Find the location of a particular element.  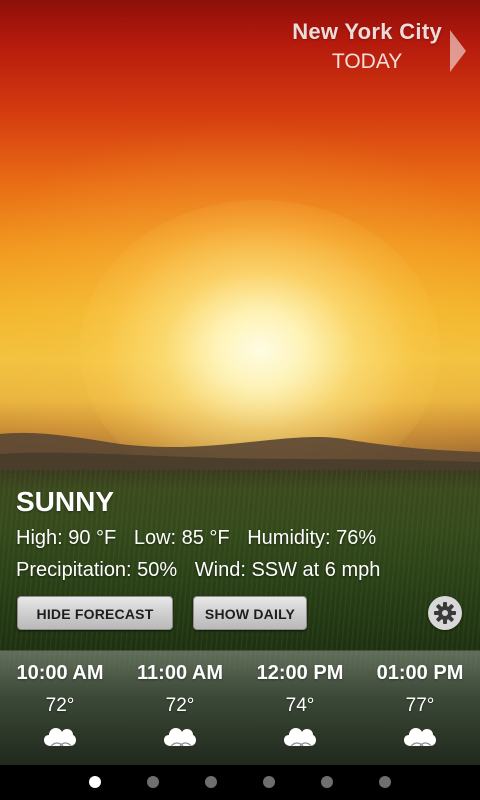

show-daily-button: SHOW DAILY is located at coordinates (250, 613).